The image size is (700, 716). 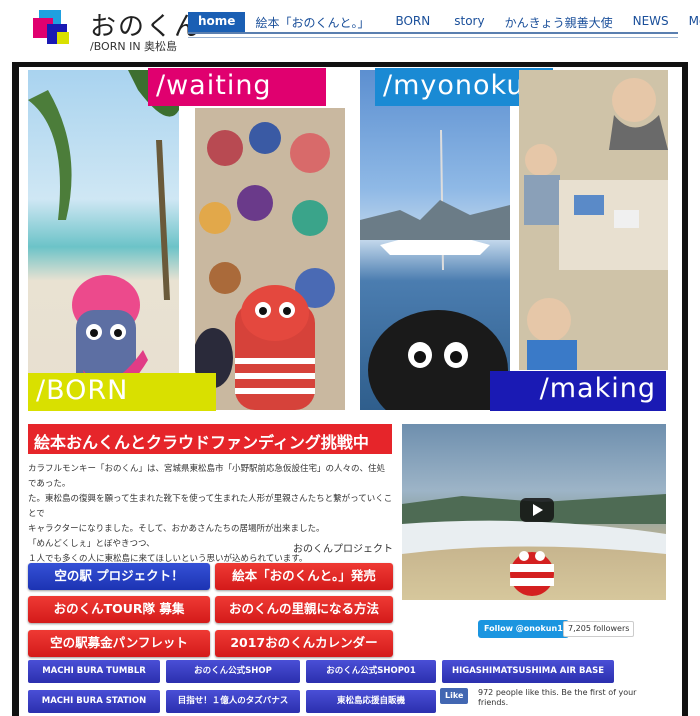 I want to click on hanbaiki-link: 東松島応援自販機, so click(x=371, y=701).